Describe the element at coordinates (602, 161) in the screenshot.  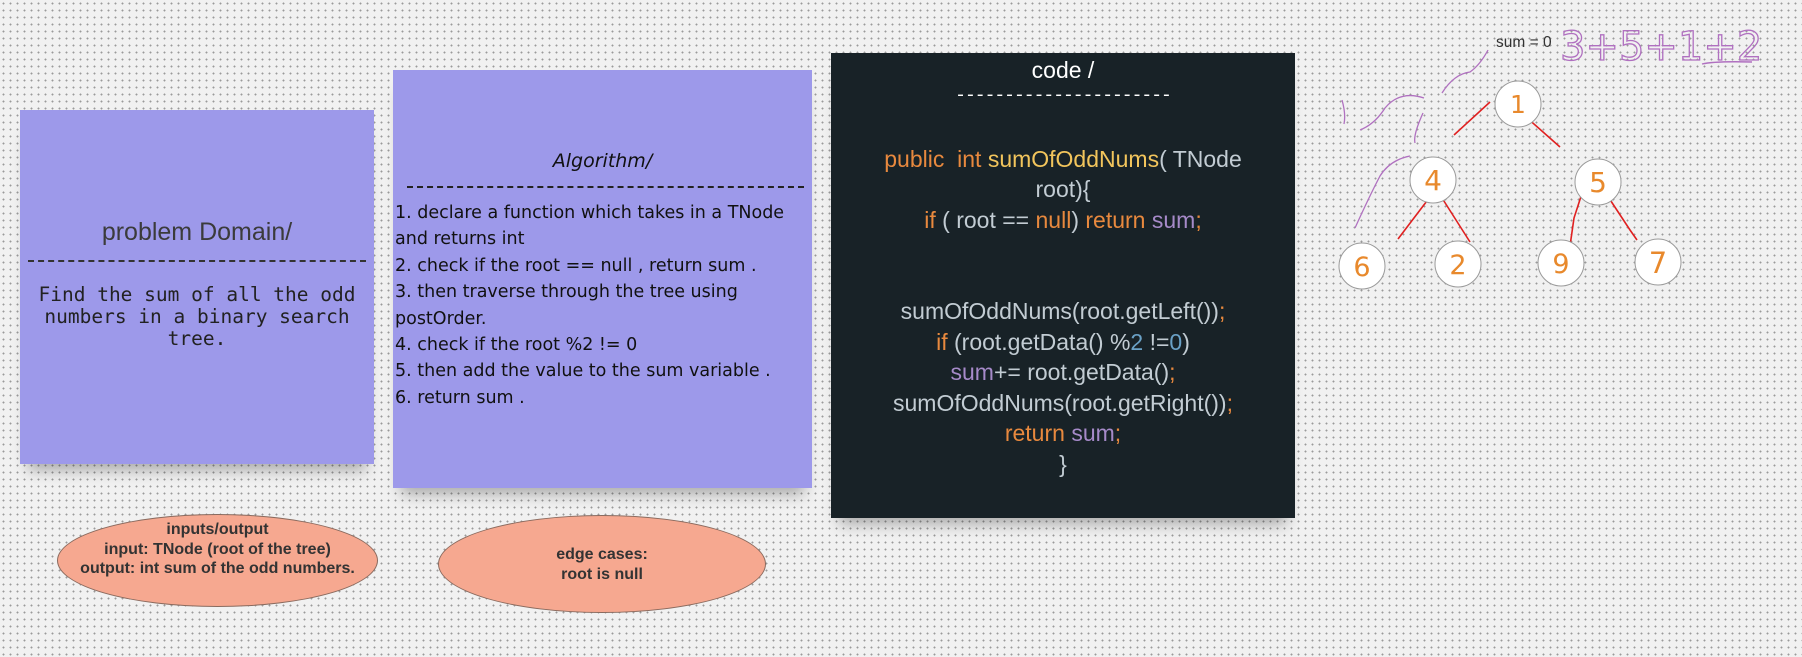
I see `algorithm-title: Algorithm/` at that location.